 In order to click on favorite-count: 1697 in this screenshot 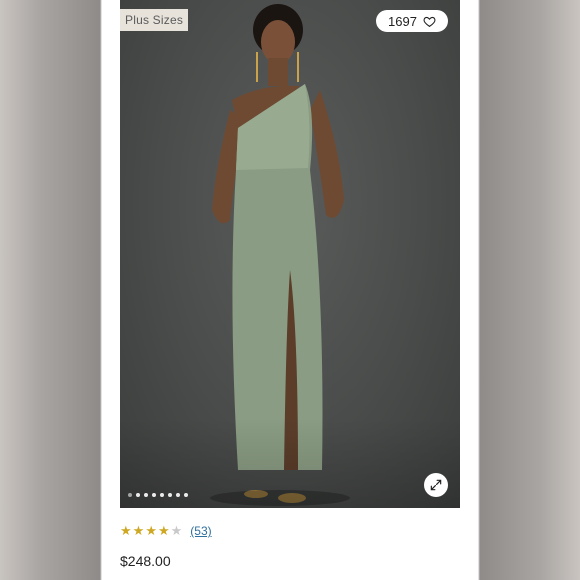, I will do `click(402, 21)`.